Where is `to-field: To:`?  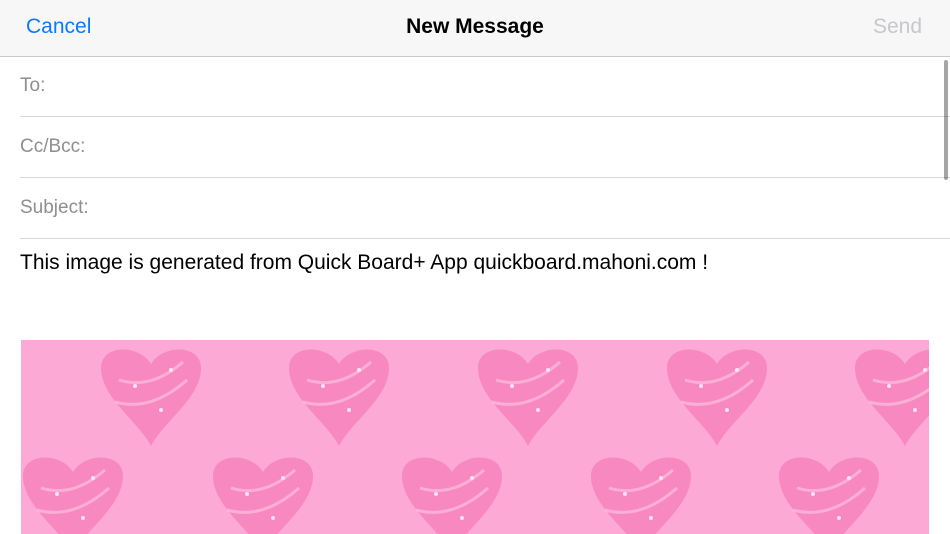 to-field: To: is located at coordinates (485, 87).